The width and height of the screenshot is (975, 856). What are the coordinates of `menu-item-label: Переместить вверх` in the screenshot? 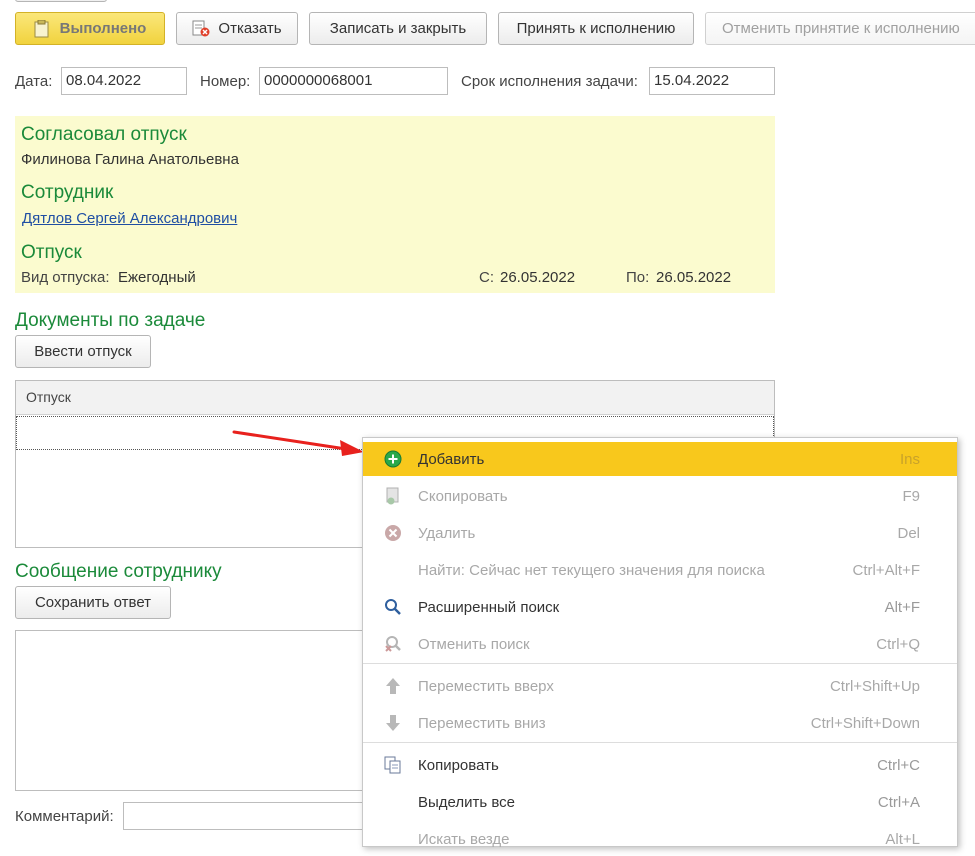 It's located at (486, 686).